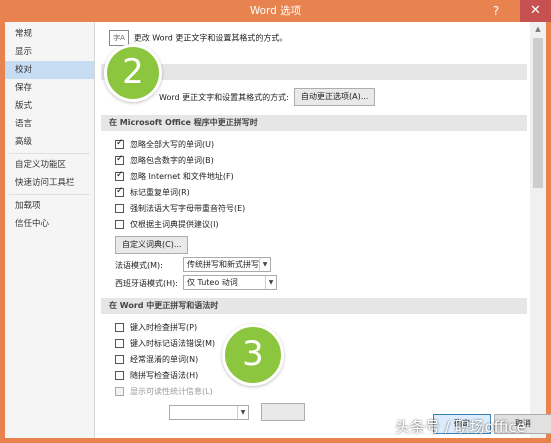 The height and width of the screenshot is (443, 551). I want to click on autocorrect-row: Word 更正文字和设置其格式的方式:, so click(224, 97).